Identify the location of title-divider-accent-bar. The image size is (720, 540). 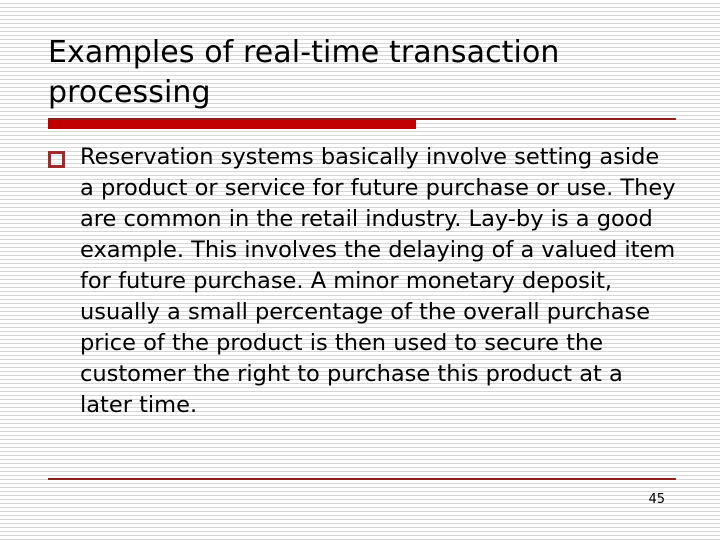
(232, 124).